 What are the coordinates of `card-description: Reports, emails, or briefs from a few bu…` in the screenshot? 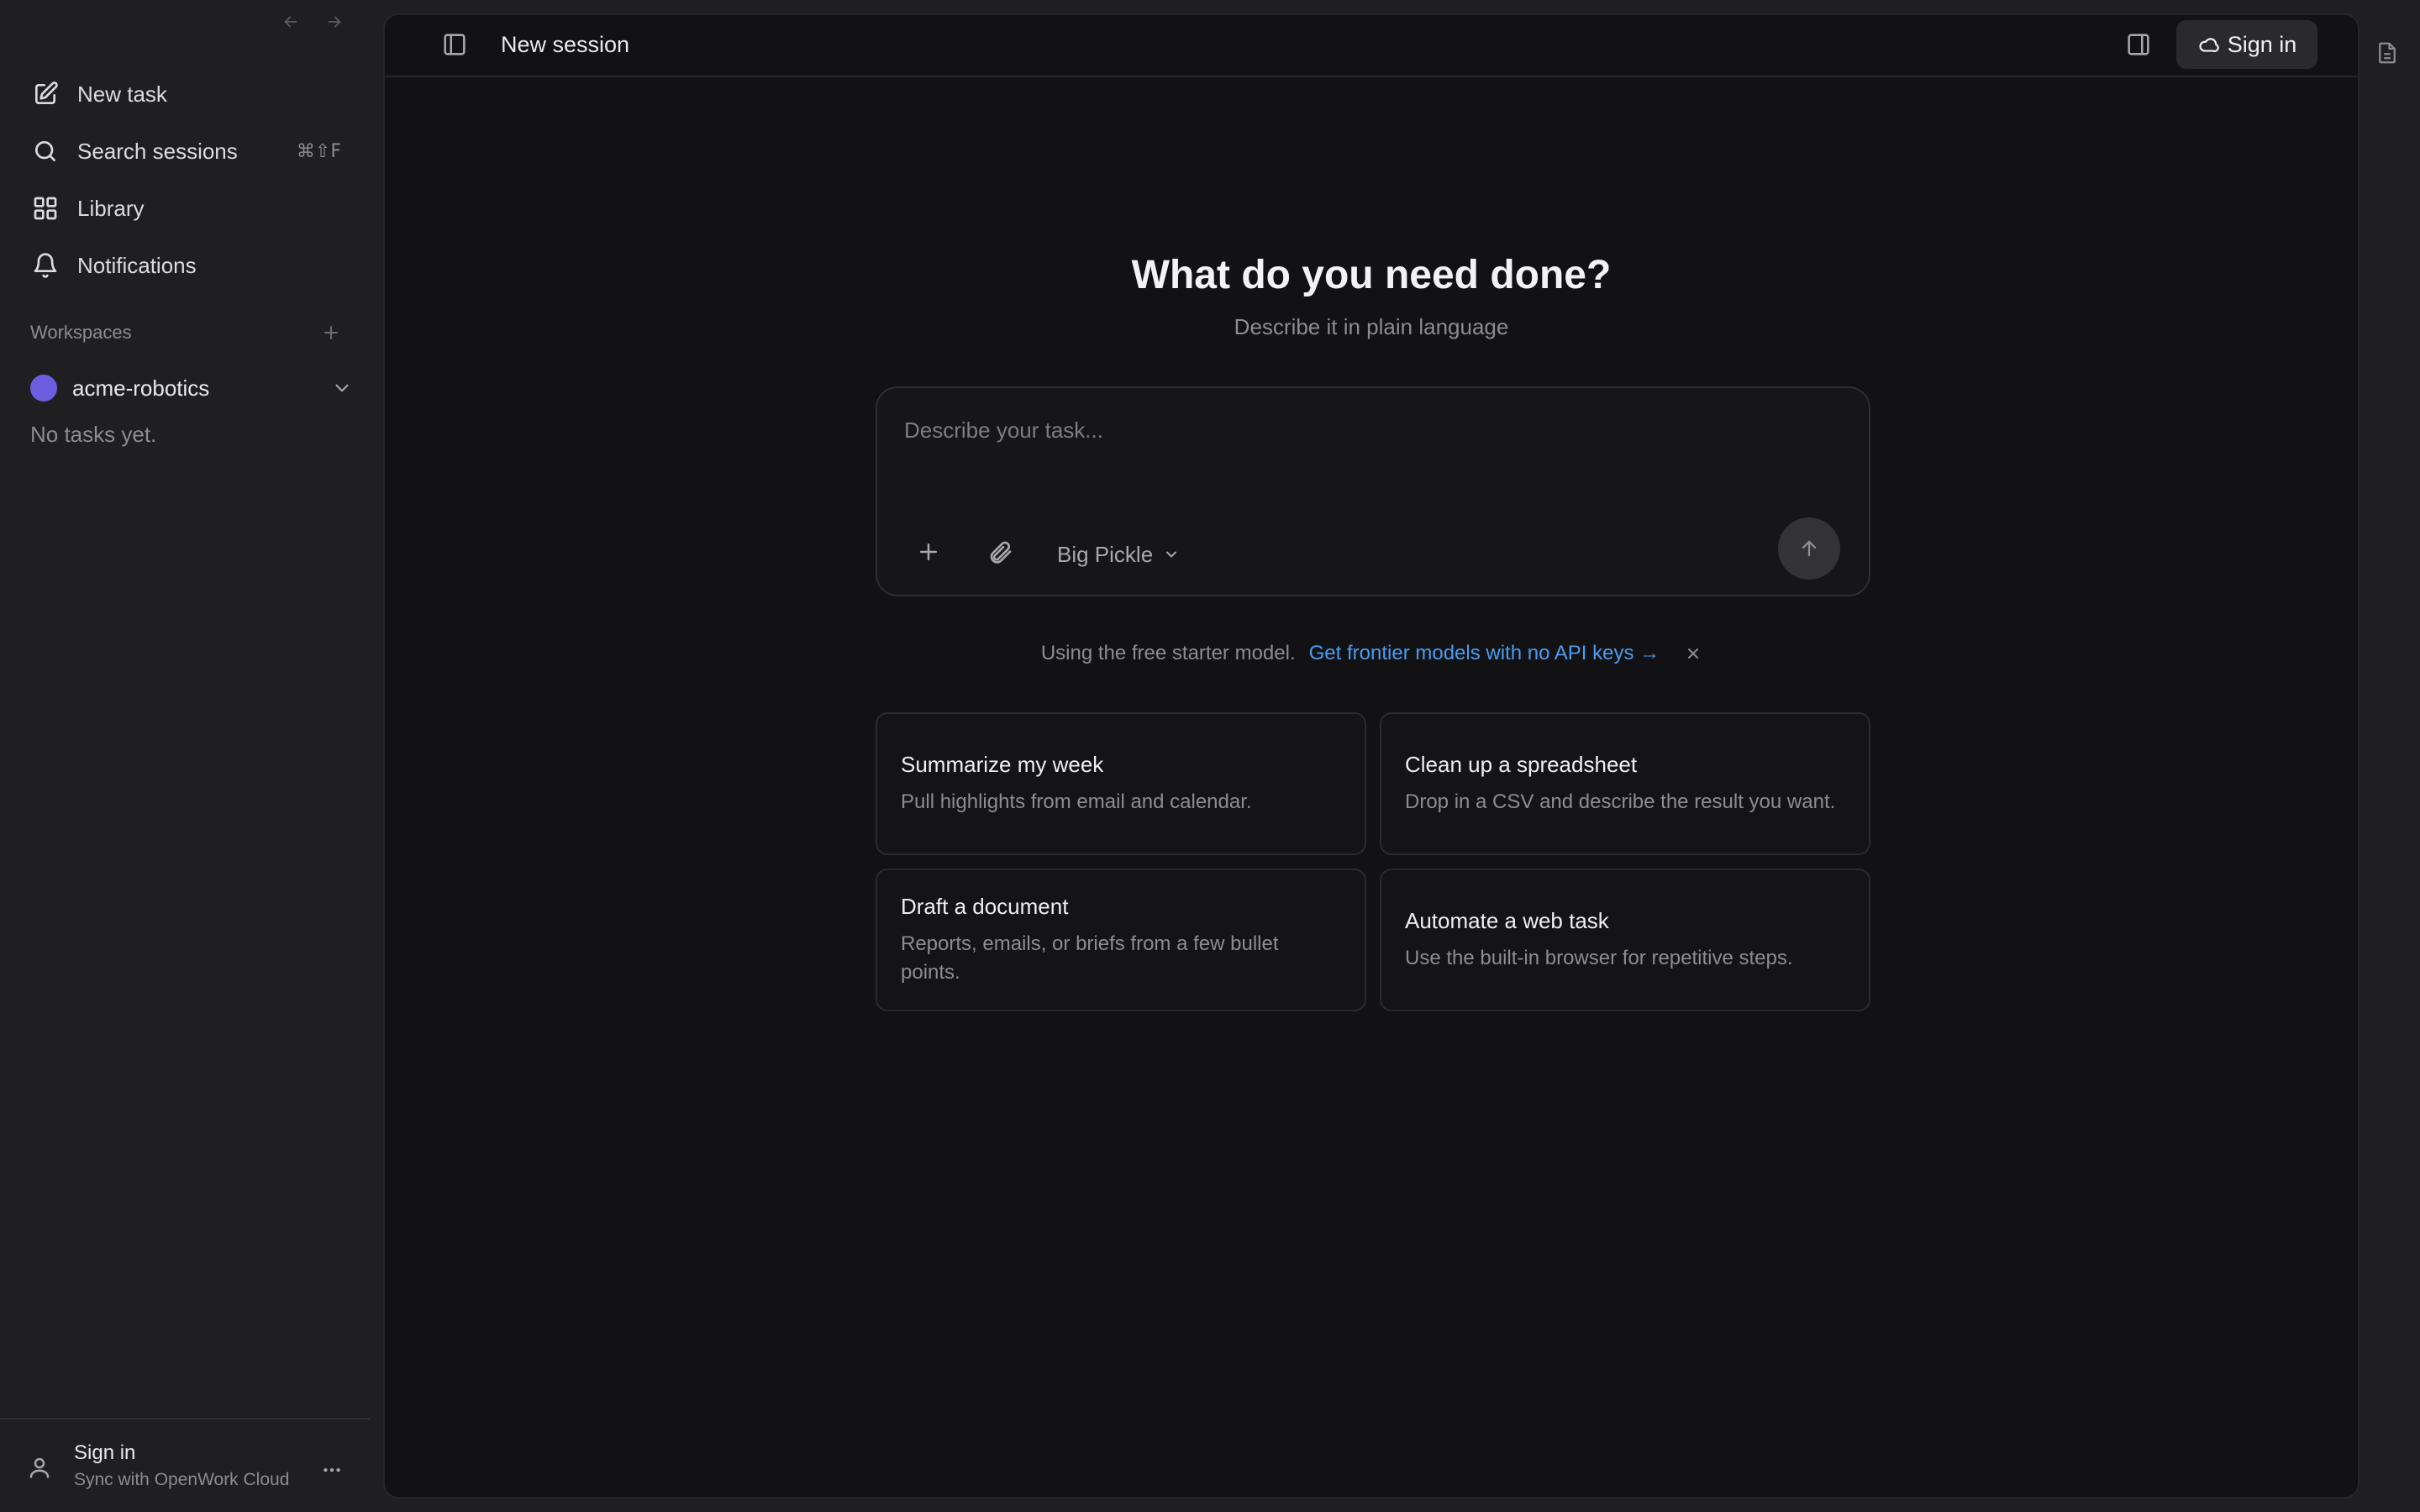 It's located at (1090, 958).